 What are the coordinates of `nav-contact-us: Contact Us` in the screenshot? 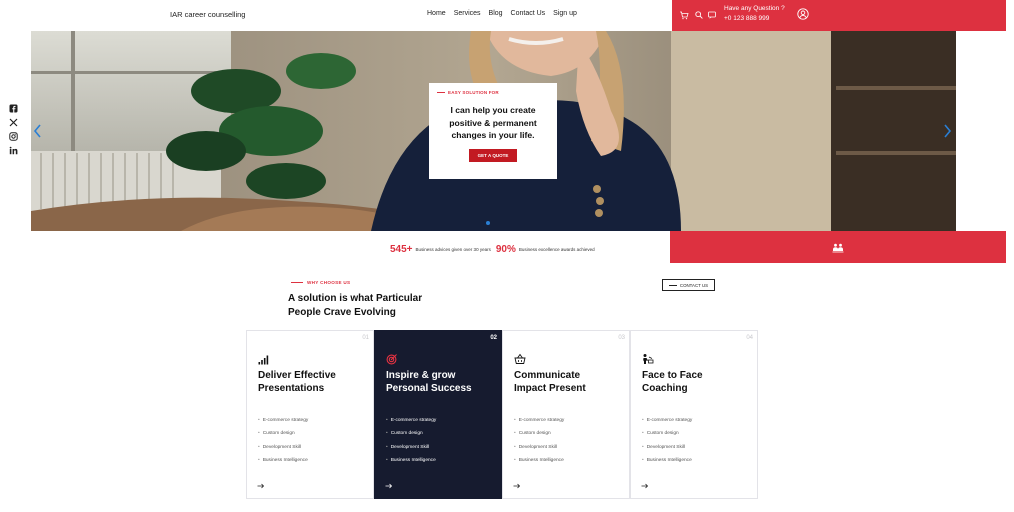 It's located at (528, 13).